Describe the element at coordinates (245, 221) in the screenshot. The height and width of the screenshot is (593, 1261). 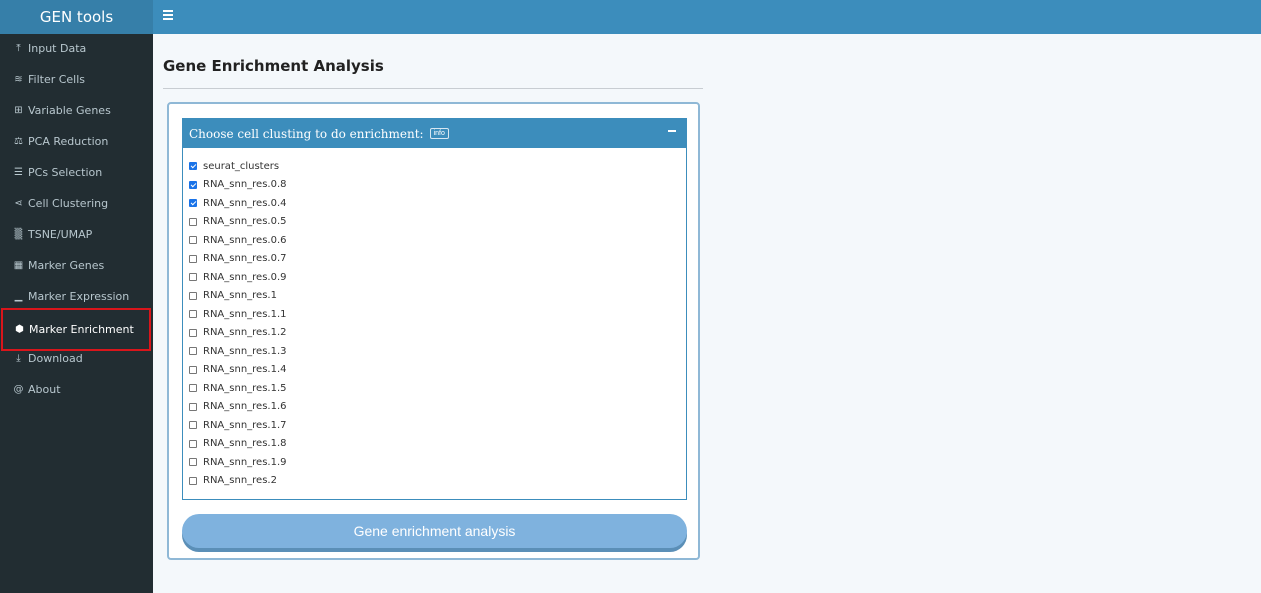
I see `checkbox-label: RNA_snn_res.0.5` at that location.